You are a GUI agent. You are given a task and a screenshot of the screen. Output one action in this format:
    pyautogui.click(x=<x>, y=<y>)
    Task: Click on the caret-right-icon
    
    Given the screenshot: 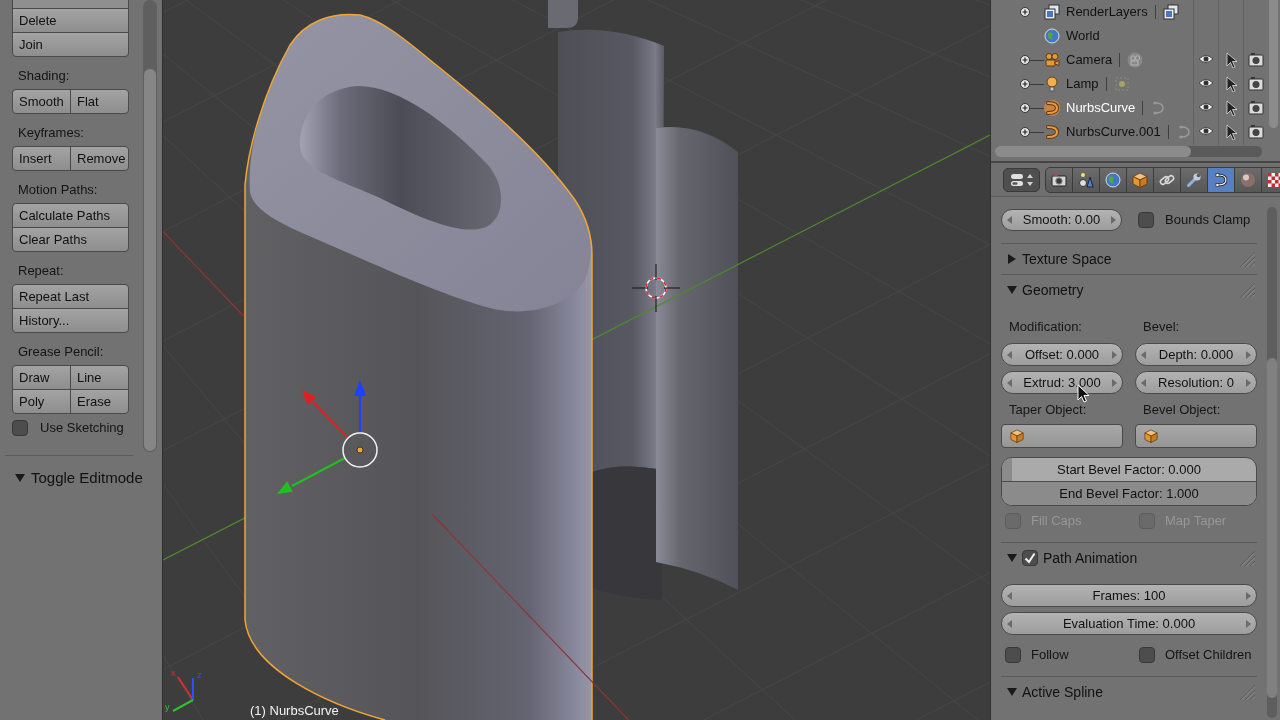 What is the action you would take?
    pyautogui.click(x=1012, y=259)
    